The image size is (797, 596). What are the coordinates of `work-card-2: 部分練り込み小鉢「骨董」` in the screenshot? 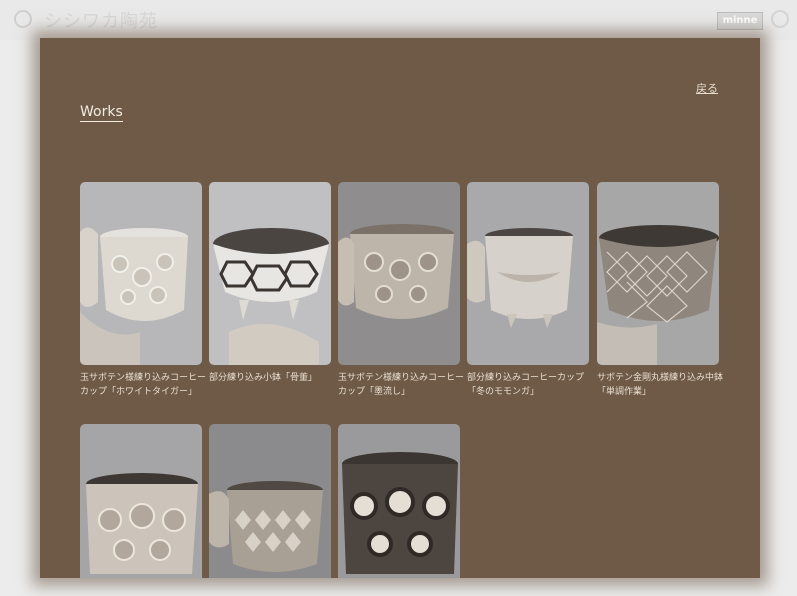 It's located at (270, 283).